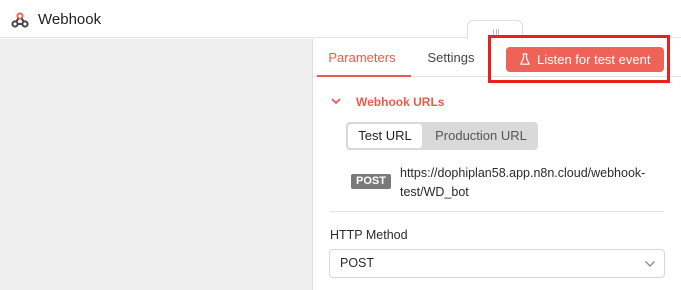 This screenshot has height=290, width=681. I want to click on tab-settings: Settings, so click(451, 57).